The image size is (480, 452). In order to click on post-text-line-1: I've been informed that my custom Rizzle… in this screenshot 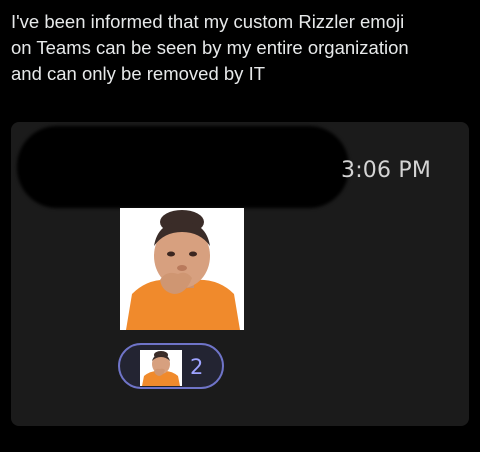, I will do `click(208, 21)`.